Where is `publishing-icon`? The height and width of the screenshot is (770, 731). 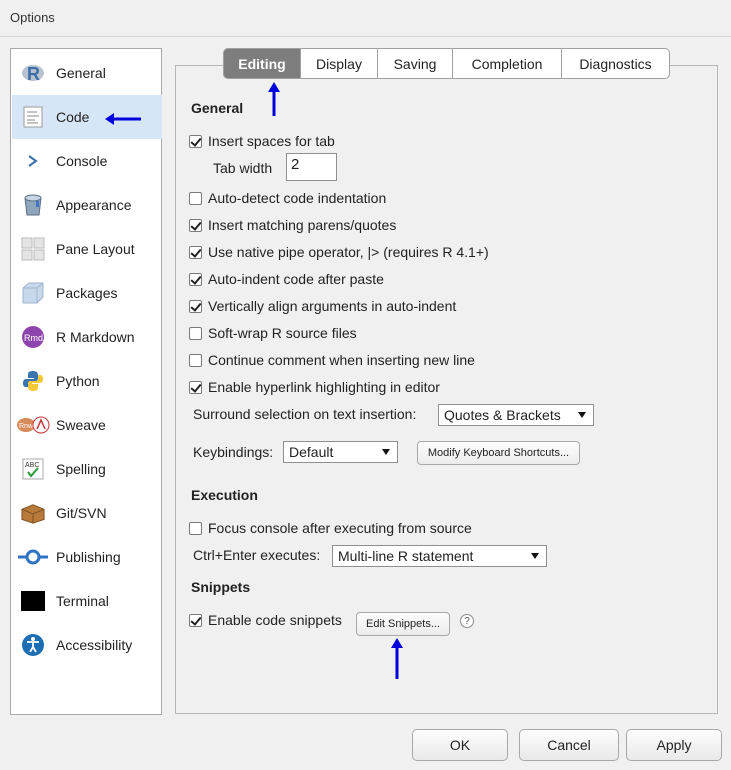 publishing-icon is located at coordinates (33, 557).